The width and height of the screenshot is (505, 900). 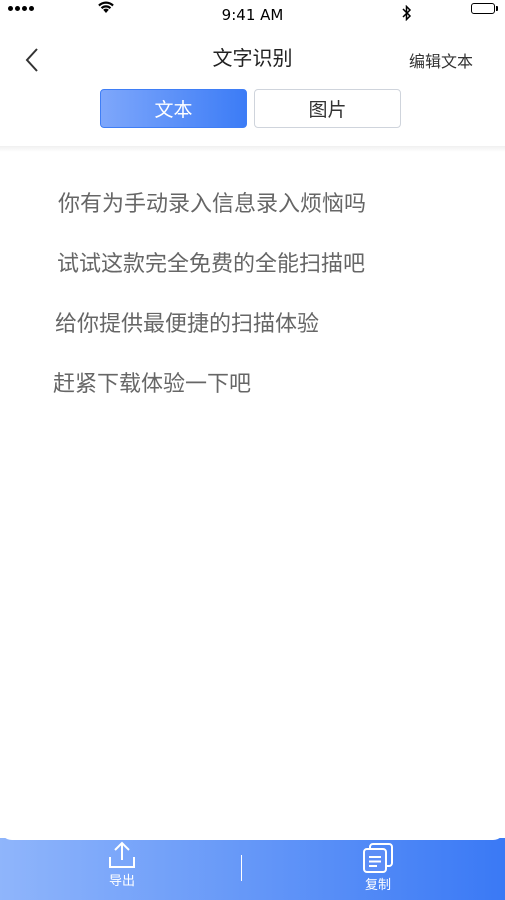 I want to click on bluetooth-icon, so click(x=407, y=13).